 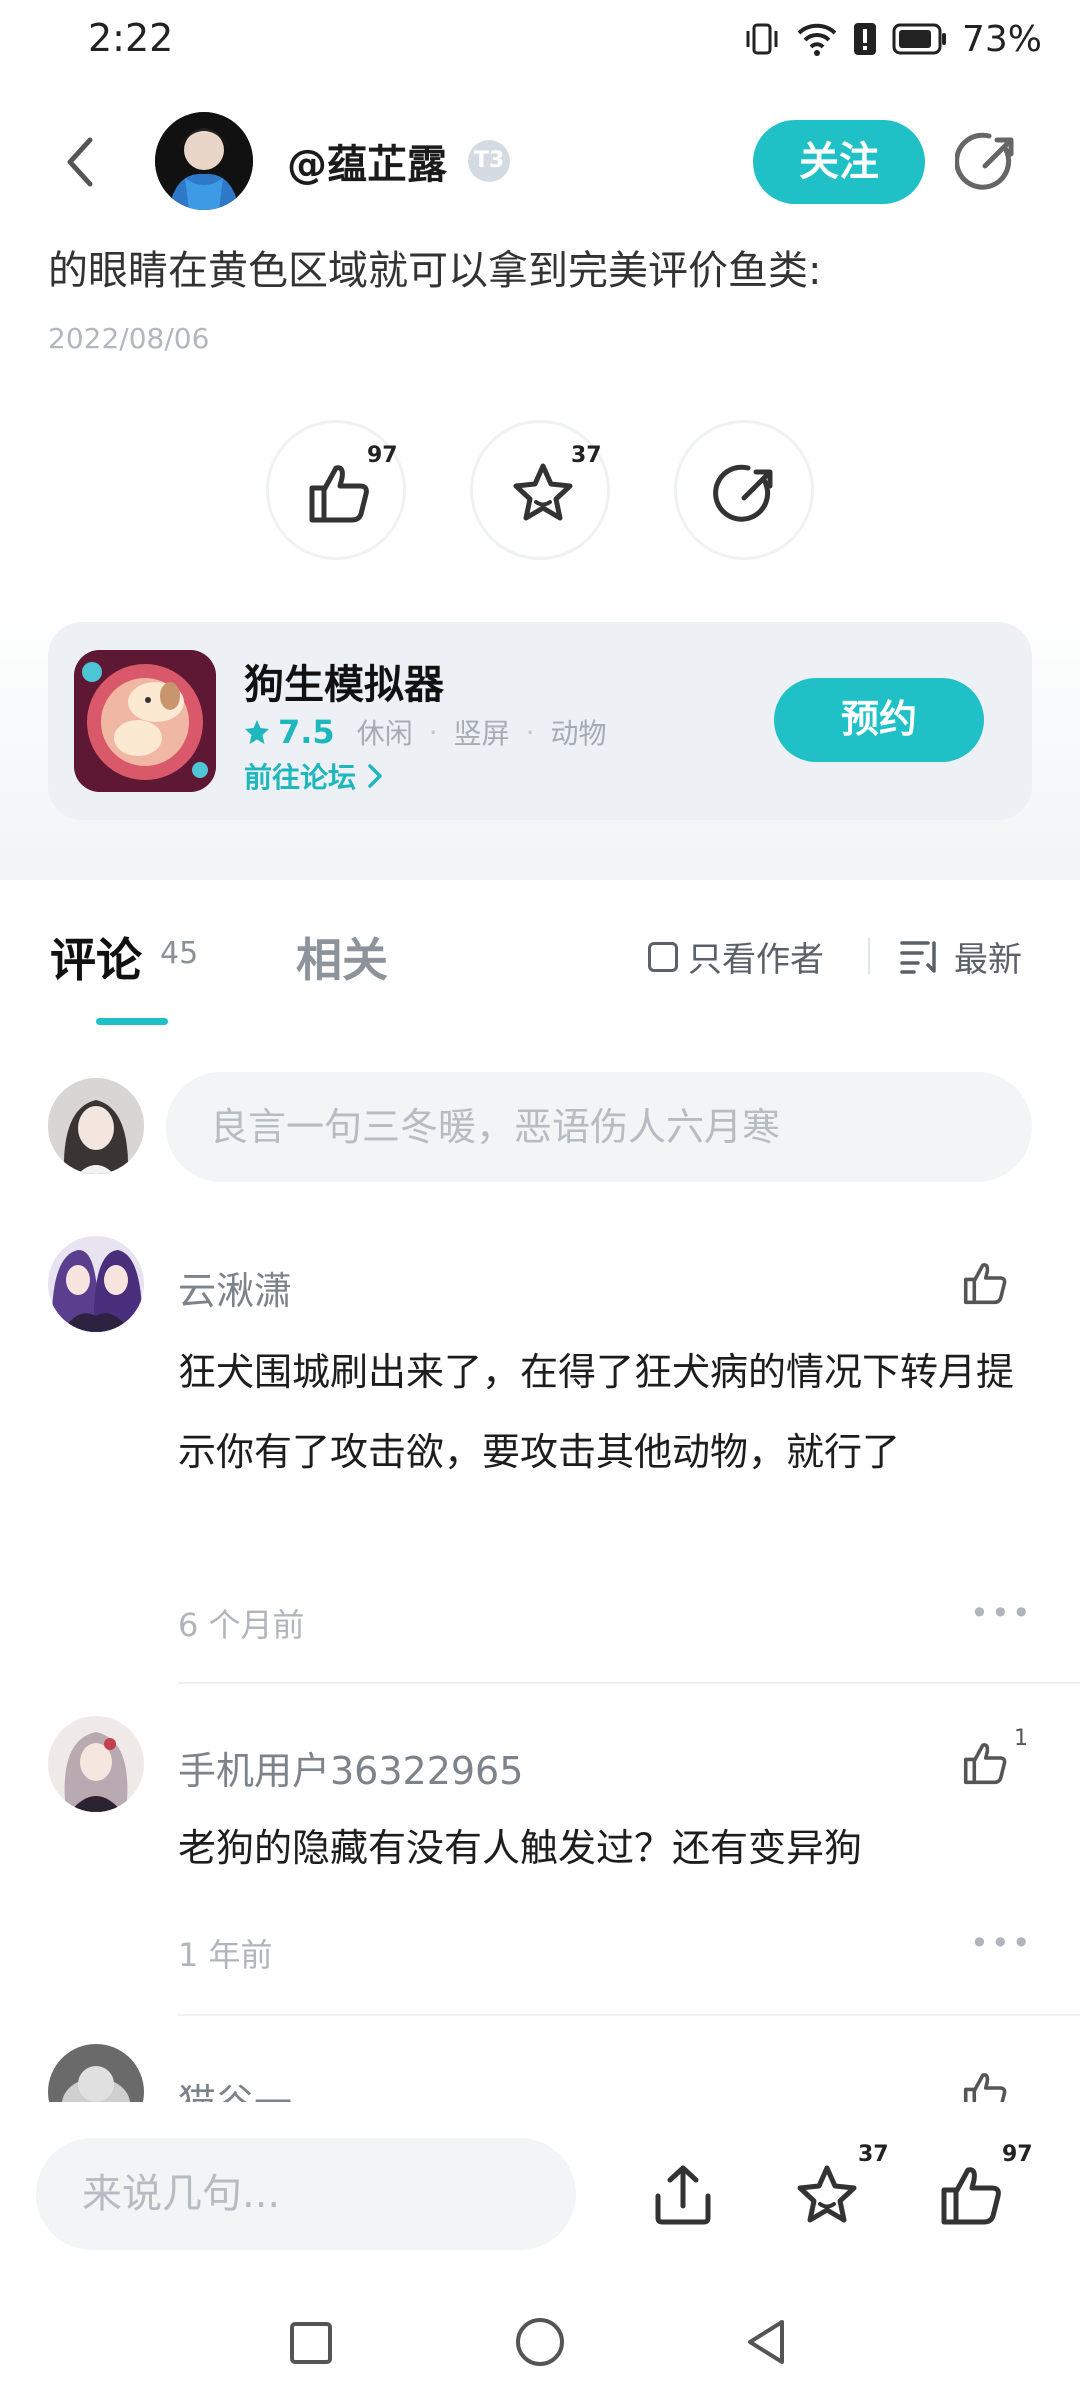 What do you see at coordinates (864, 39) in the screenshot?
I see `alert-icon` at bounding box center [864, 39].